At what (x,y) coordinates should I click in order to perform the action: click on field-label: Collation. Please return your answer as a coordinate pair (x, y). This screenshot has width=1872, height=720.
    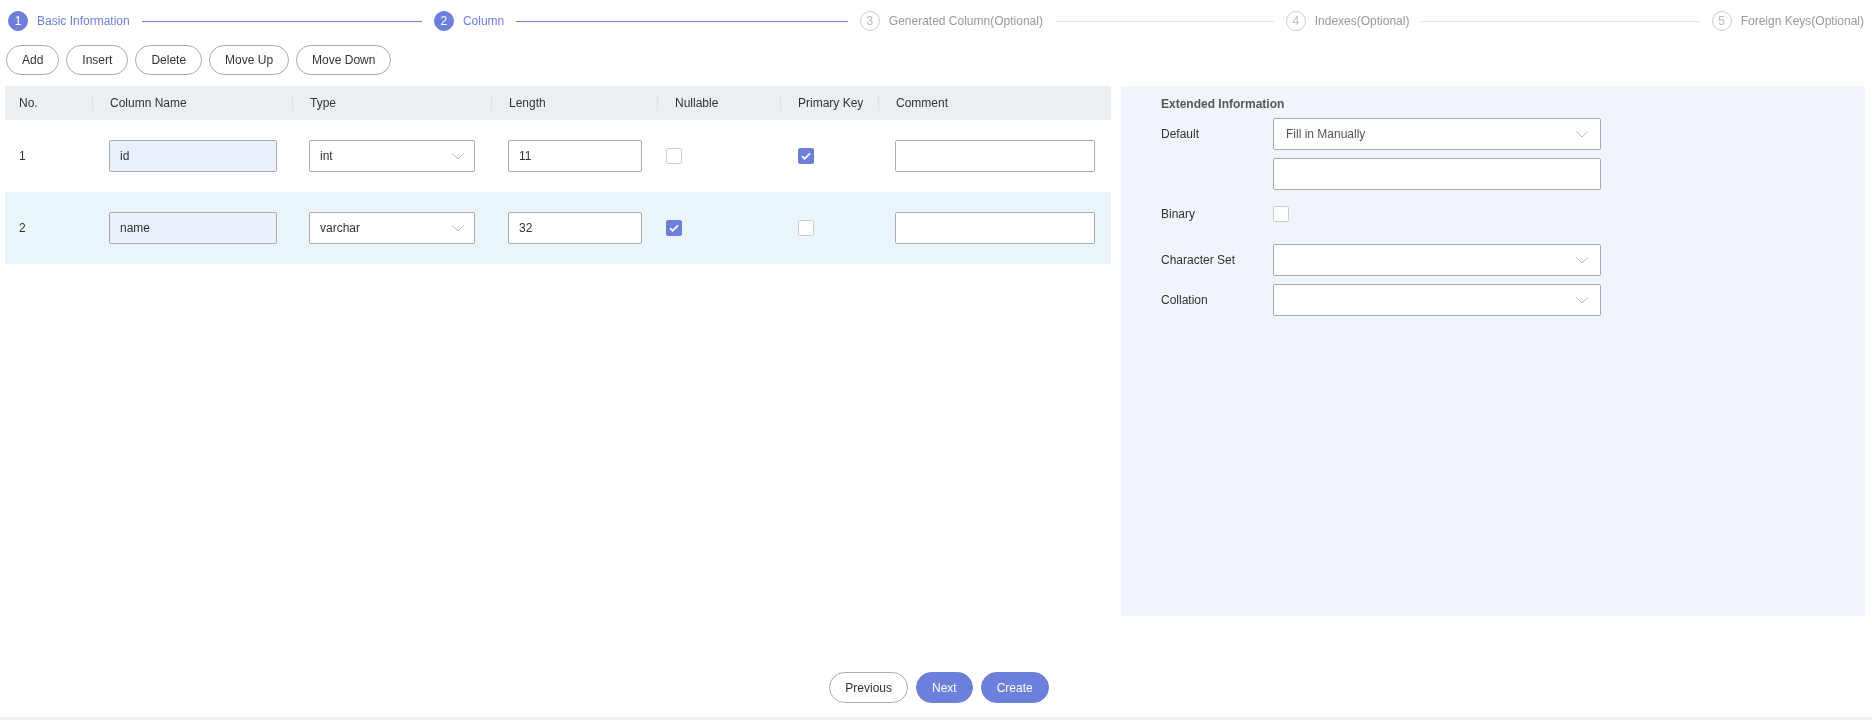
    Looking at the image, I should click on (1185, 300).